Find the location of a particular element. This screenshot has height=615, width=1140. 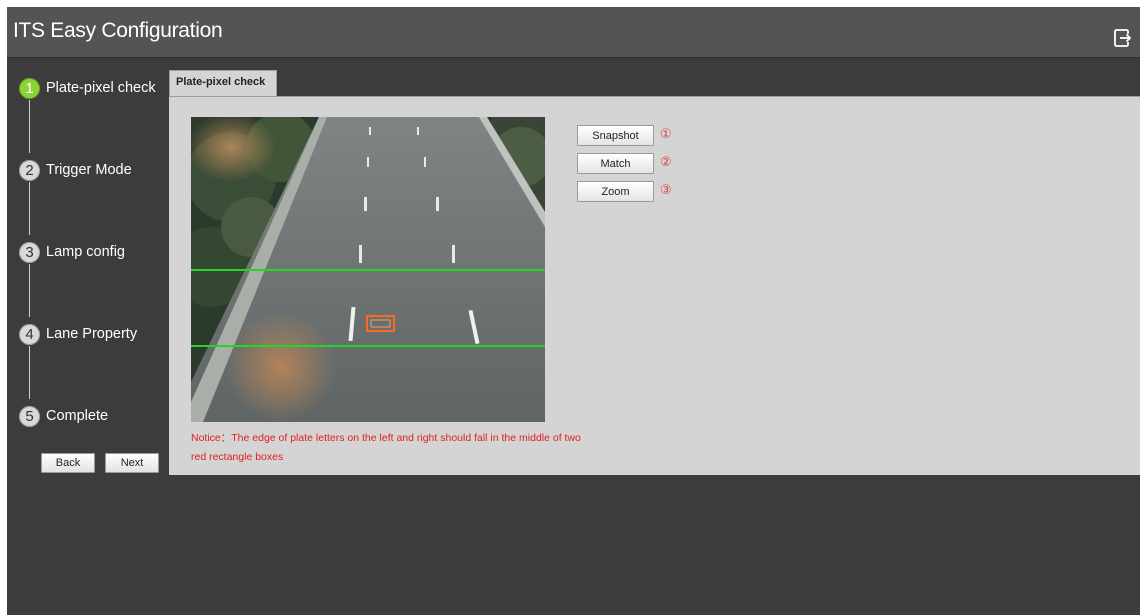

step-number-badge: 4 is located at coordinates (29, 334).